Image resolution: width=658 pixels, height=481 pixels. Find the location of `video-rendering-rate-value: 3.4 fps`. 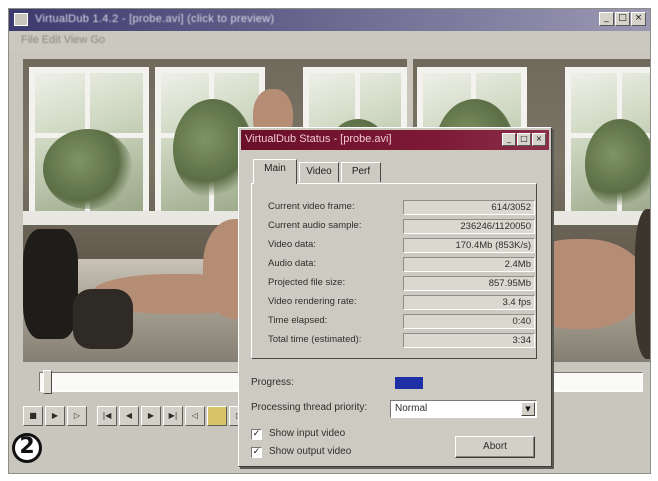

video-rendering-rate-value: 3.4 fps is located at coordinates (469, 302).